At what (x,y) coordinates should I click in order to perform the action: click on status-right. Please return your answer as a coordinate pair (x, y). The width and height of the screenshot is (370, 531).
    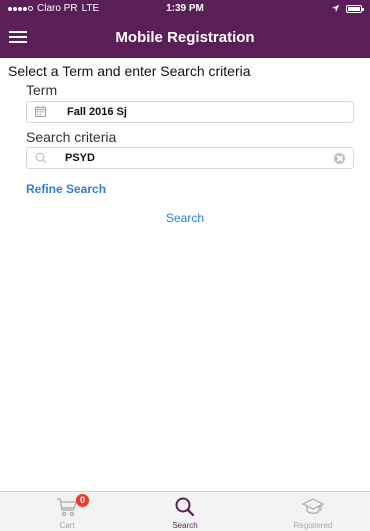
    Looking at the image, I should click on (347, 8).